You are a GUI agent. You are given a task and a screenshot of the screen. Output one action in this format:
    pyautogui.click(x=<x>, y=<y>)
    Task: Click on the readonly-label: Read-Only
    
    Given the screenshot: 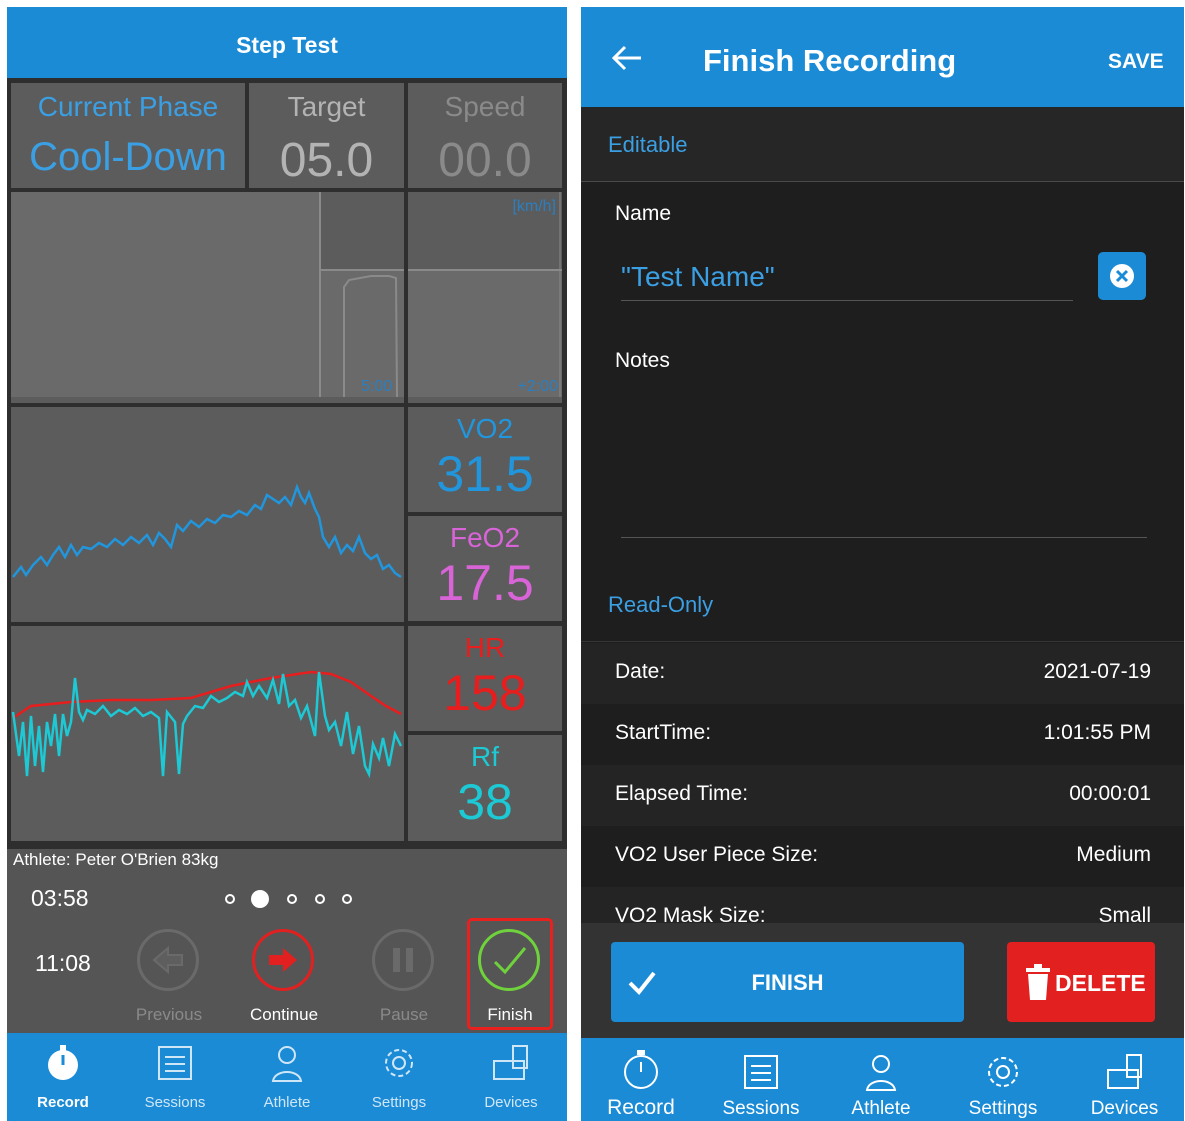 What is the action you would take?
    pyautogui.click(x=661, y=604)
    